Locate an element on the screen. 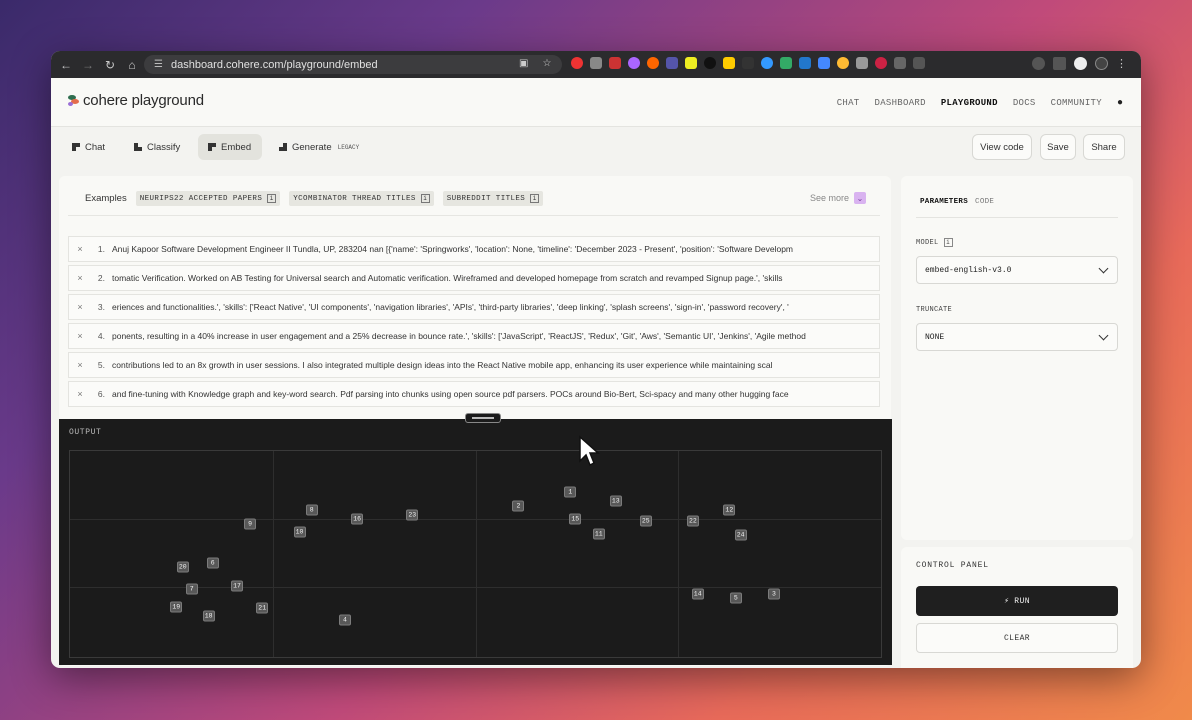  site-settings-icon: ☰ is located at coordinates (158, 64).